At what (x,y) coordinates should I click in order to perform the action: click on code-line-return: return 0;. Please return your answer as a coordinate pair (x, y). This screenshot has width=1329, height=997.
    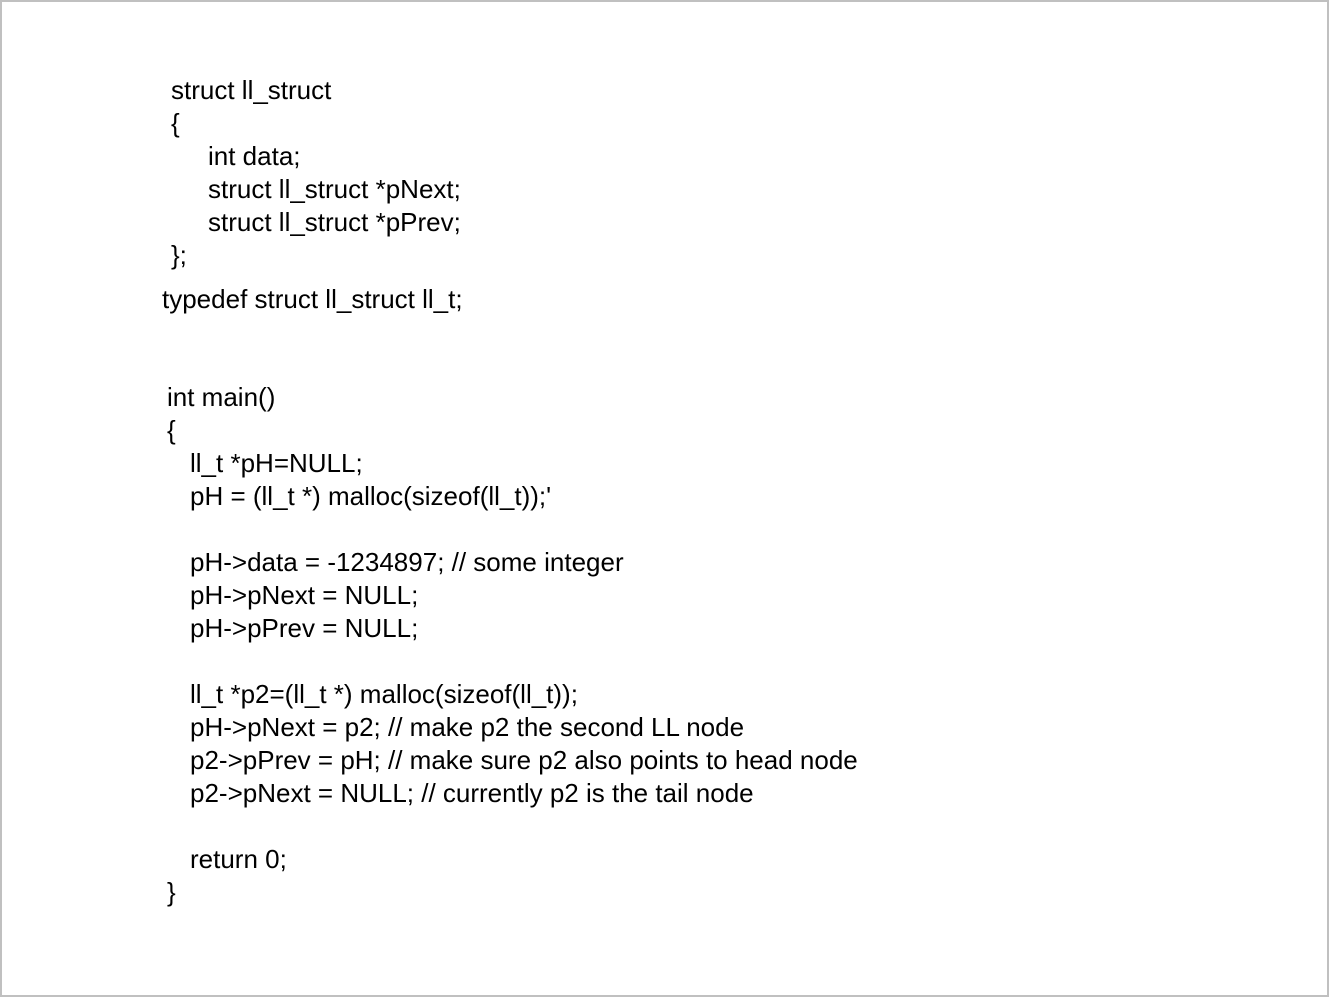
    Looking at the image, I should click on (238, 859).